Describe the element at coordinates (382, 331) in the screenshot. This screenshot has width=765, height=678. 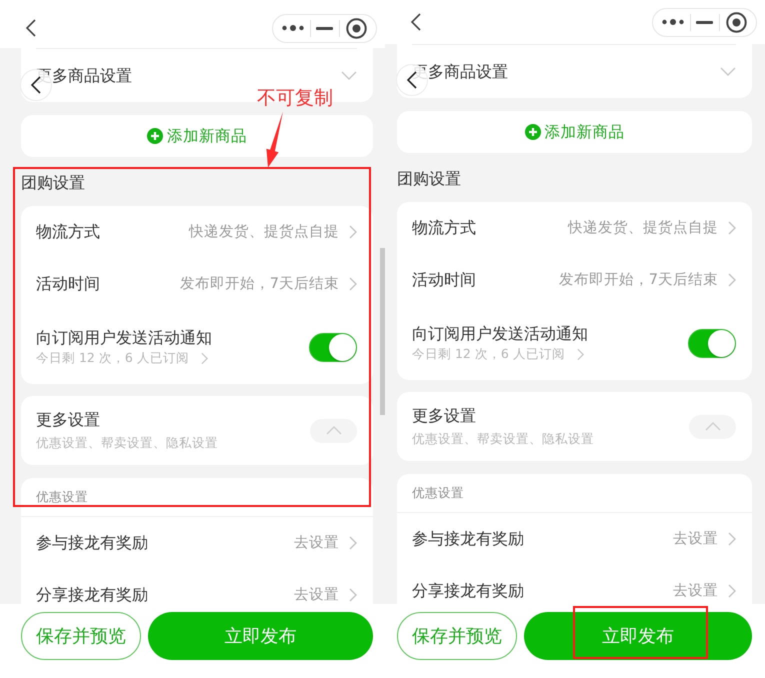
I see `scrollbar-thumb` at that location.